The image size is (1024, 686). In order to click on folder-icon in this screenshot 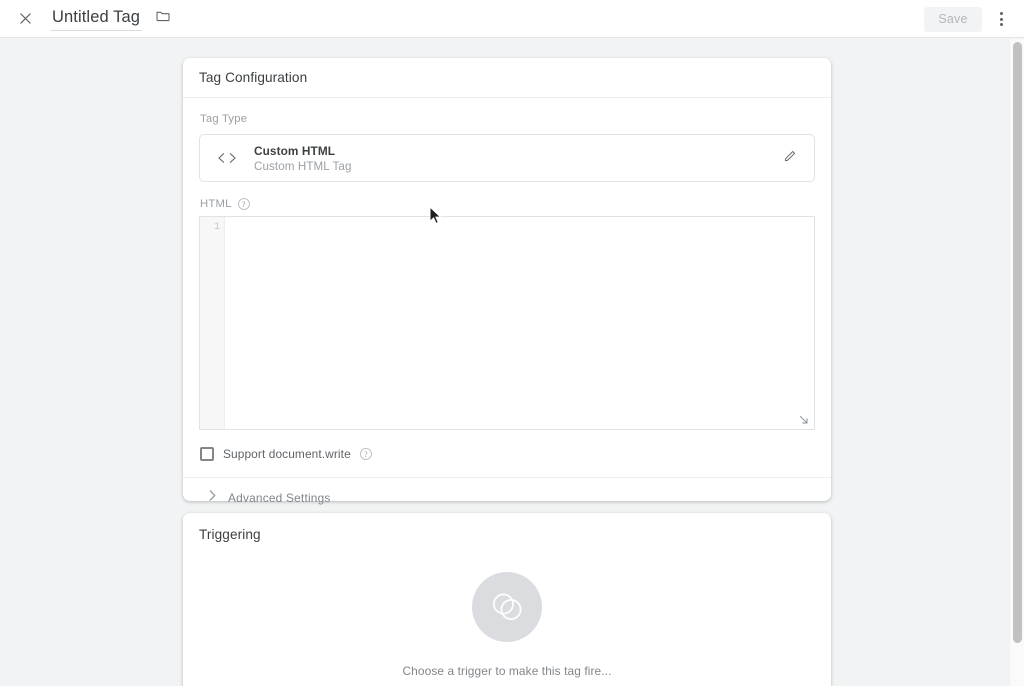, I will do `click(163, 18)`.